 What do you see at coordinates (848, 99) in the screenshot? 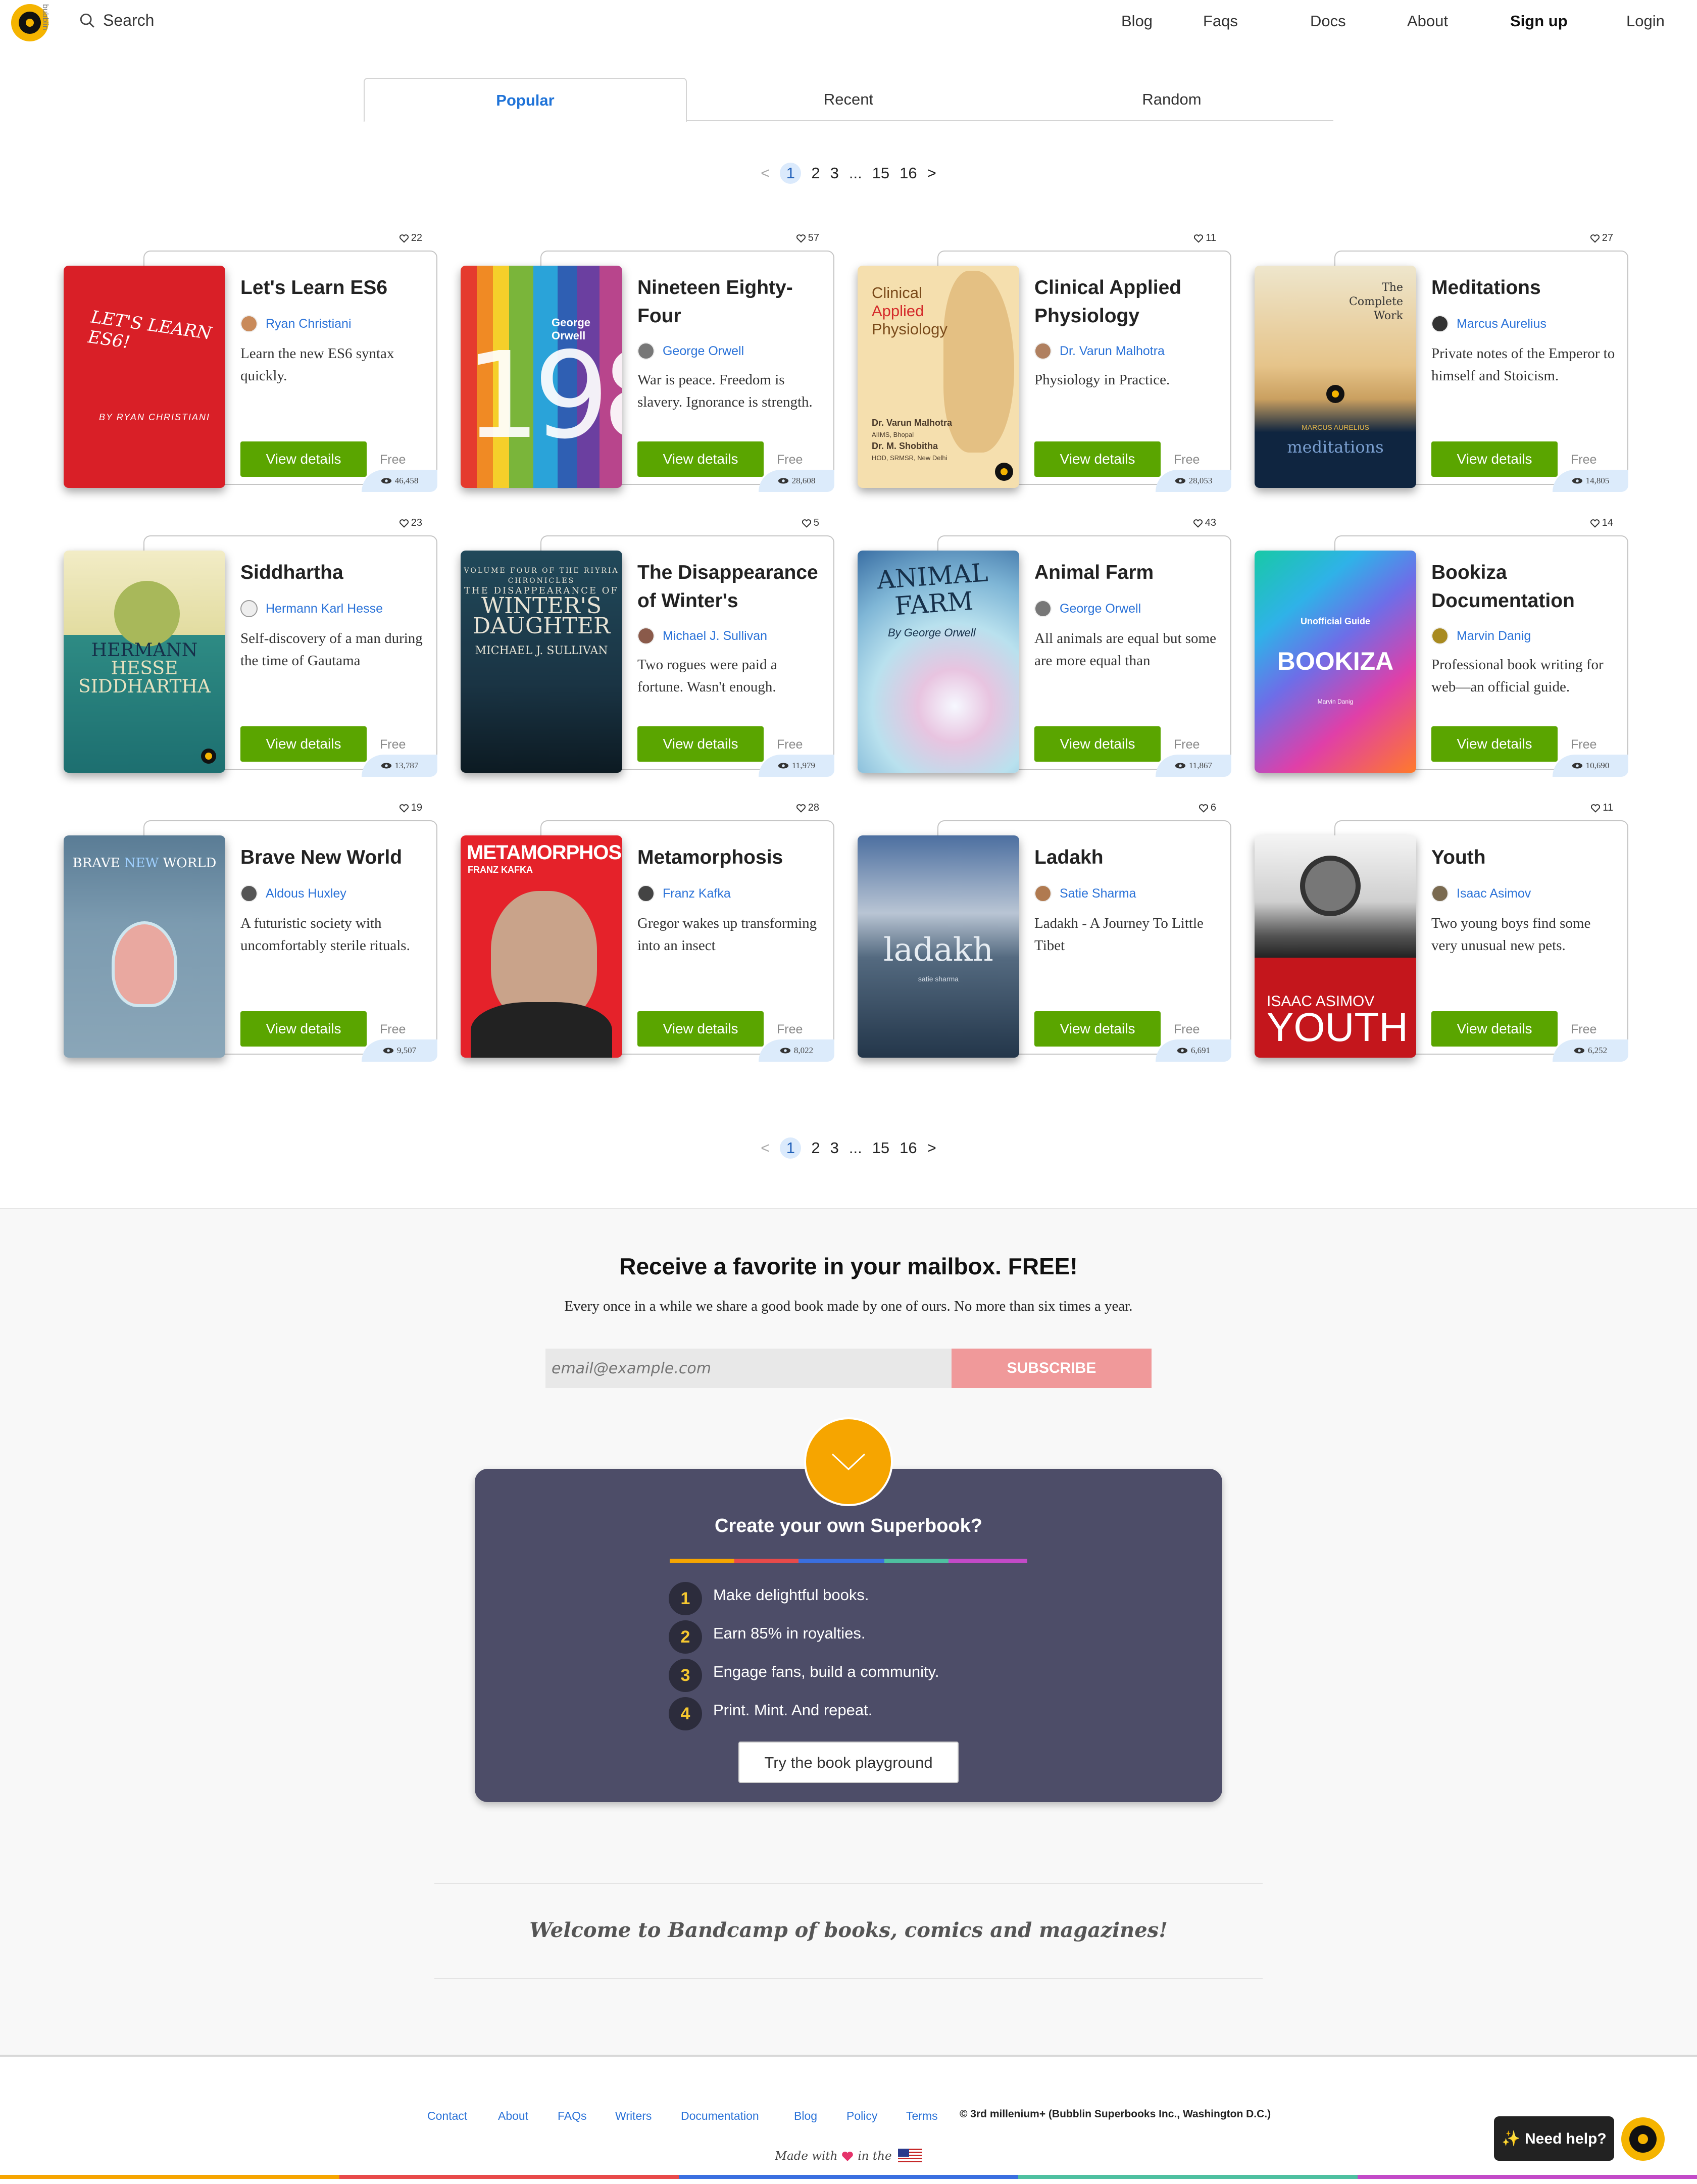
I see `tab-recent: Recent` at bounding box center [848, 99].